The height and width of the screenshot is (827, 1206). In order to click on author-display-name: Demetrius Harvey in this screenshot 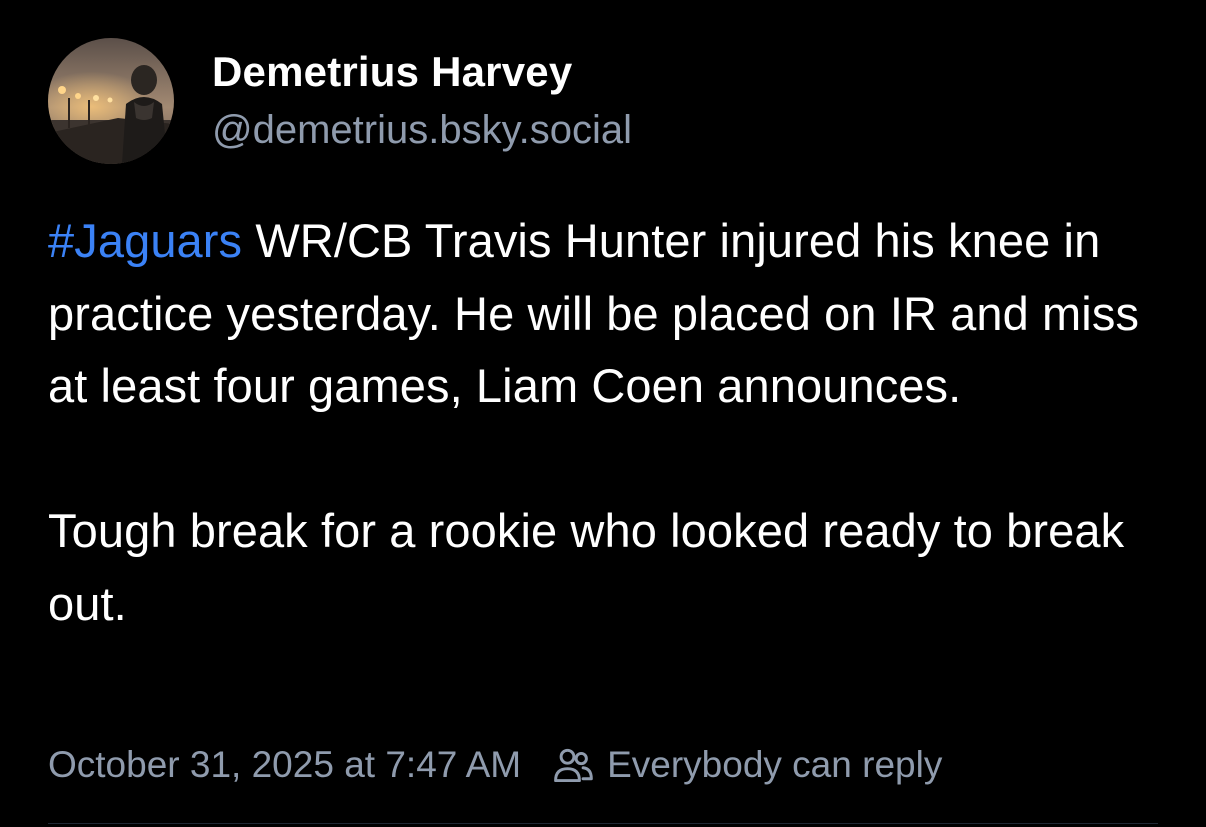, I will do `click(422, 72)`.